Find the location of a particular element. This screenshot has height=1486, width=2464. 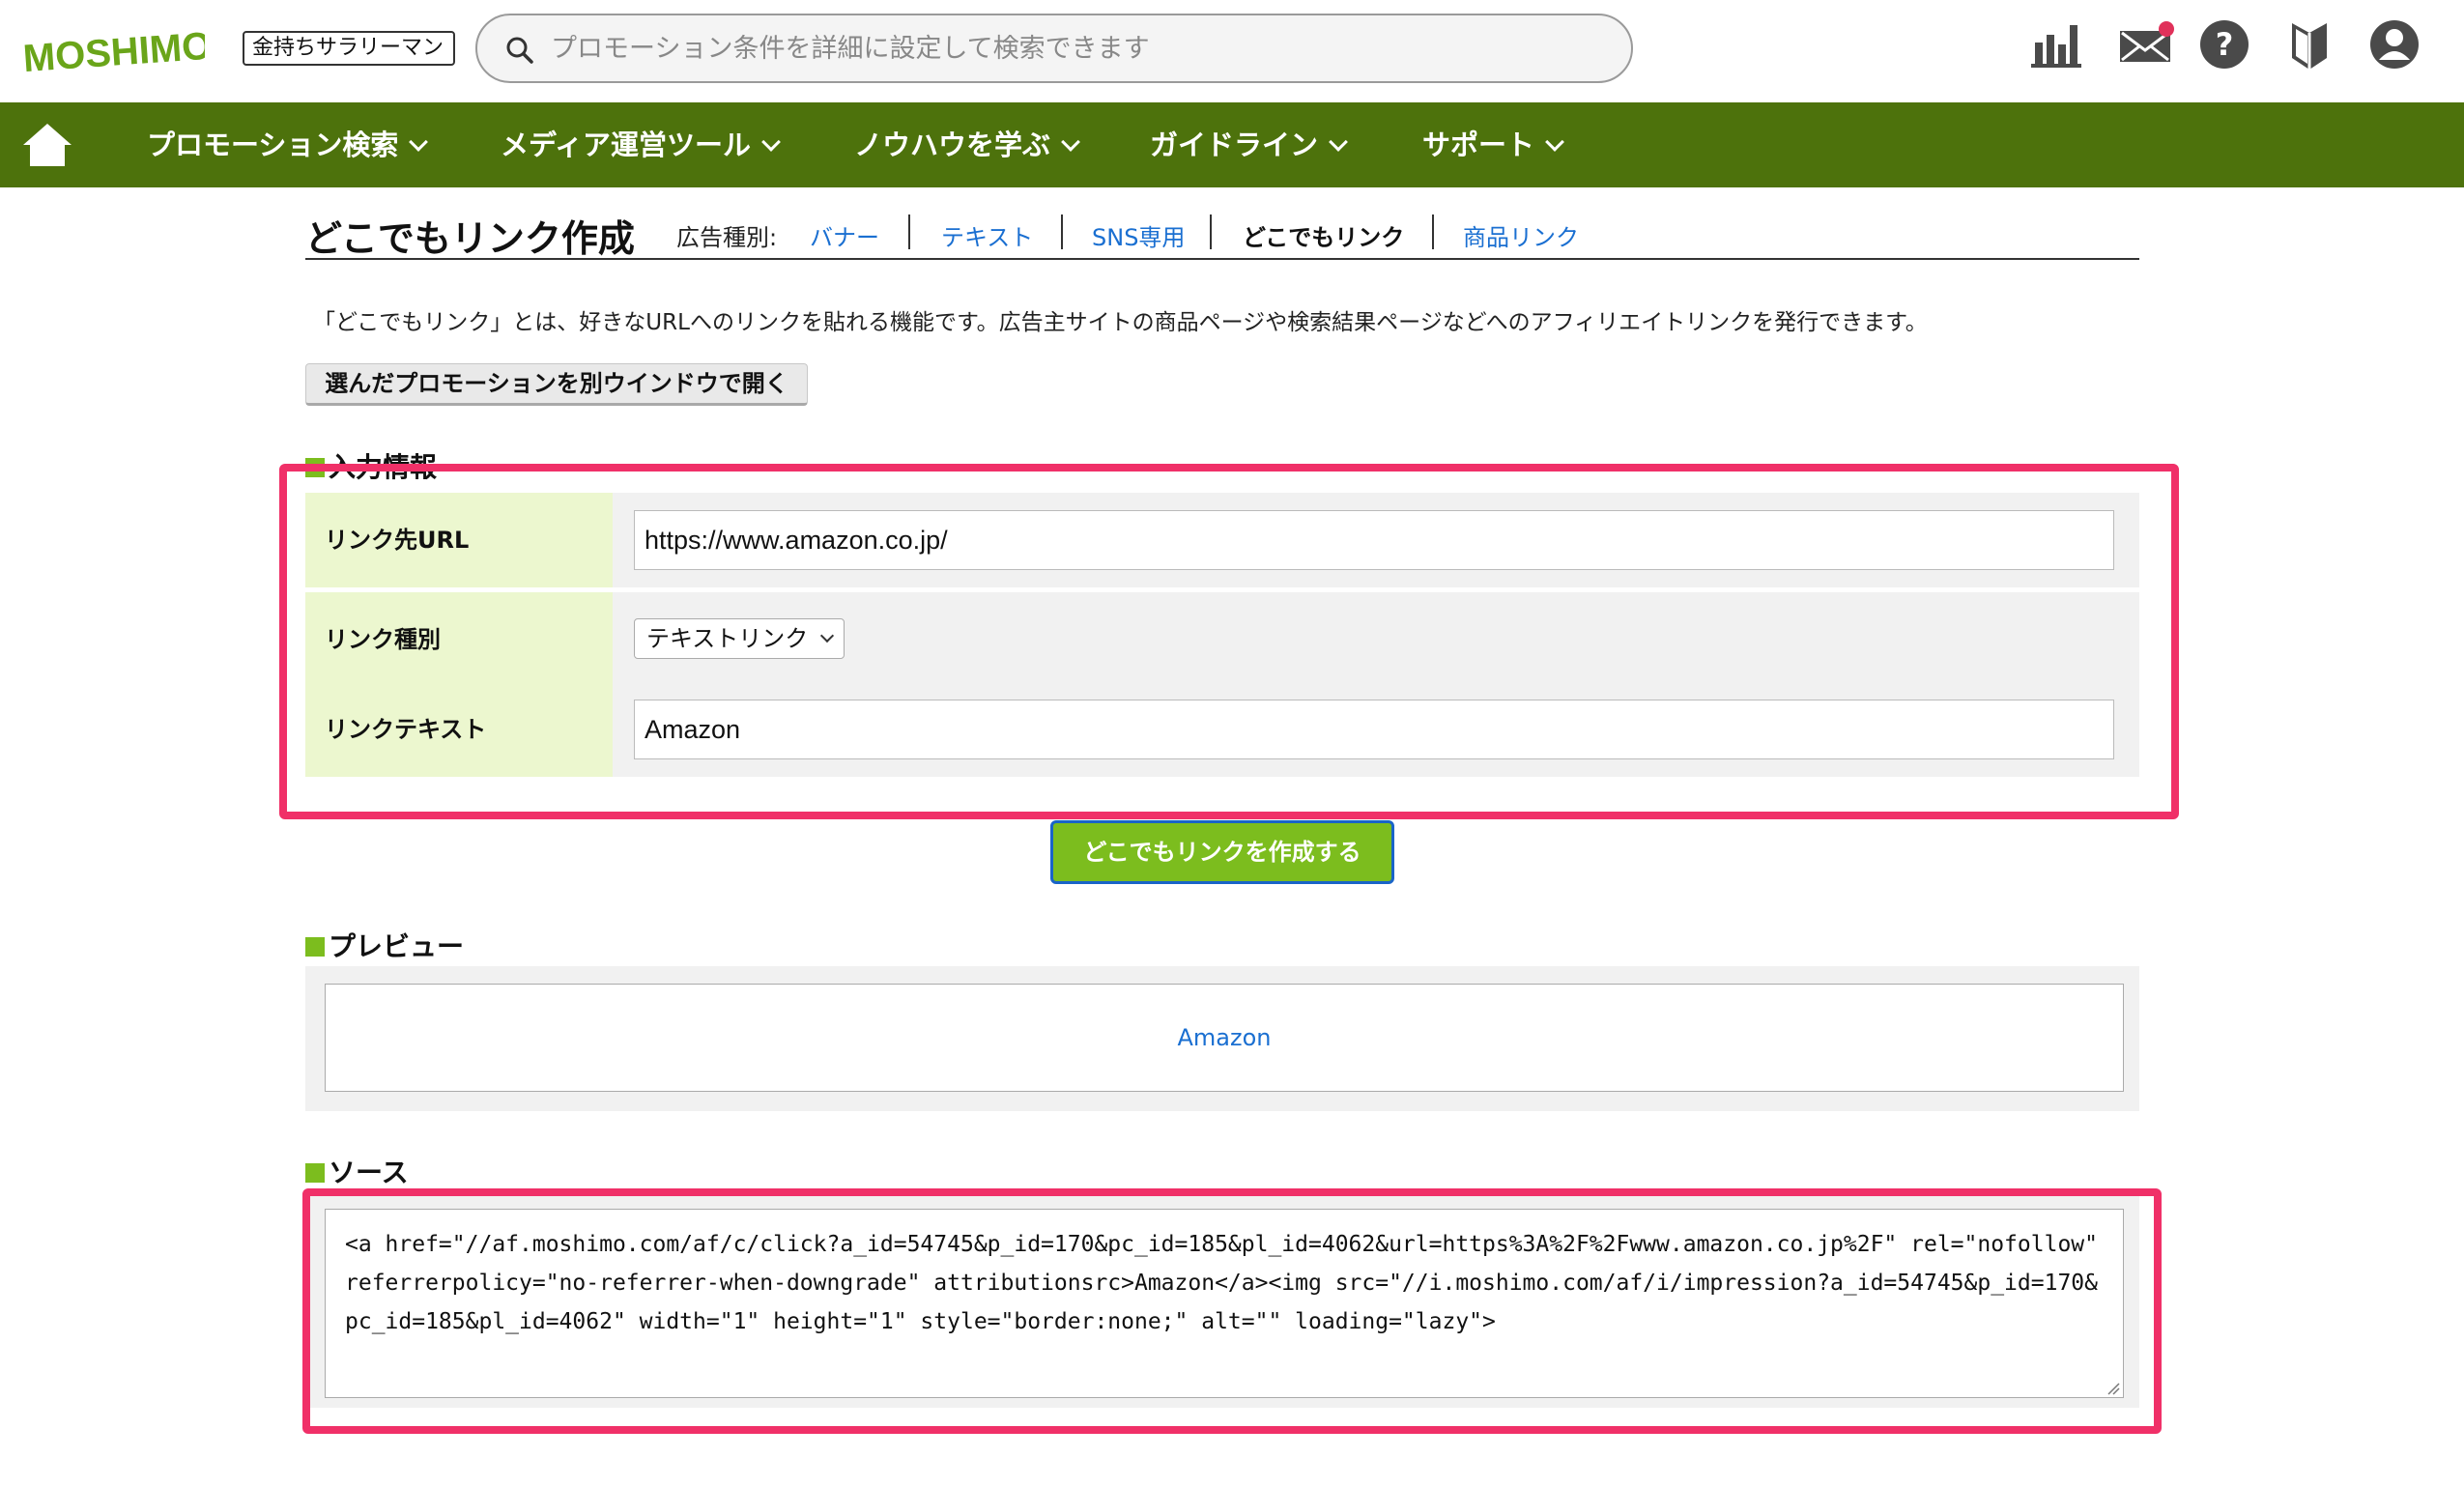

moshimo-logo: MOSHIMO is located at coordinates (113, 47).